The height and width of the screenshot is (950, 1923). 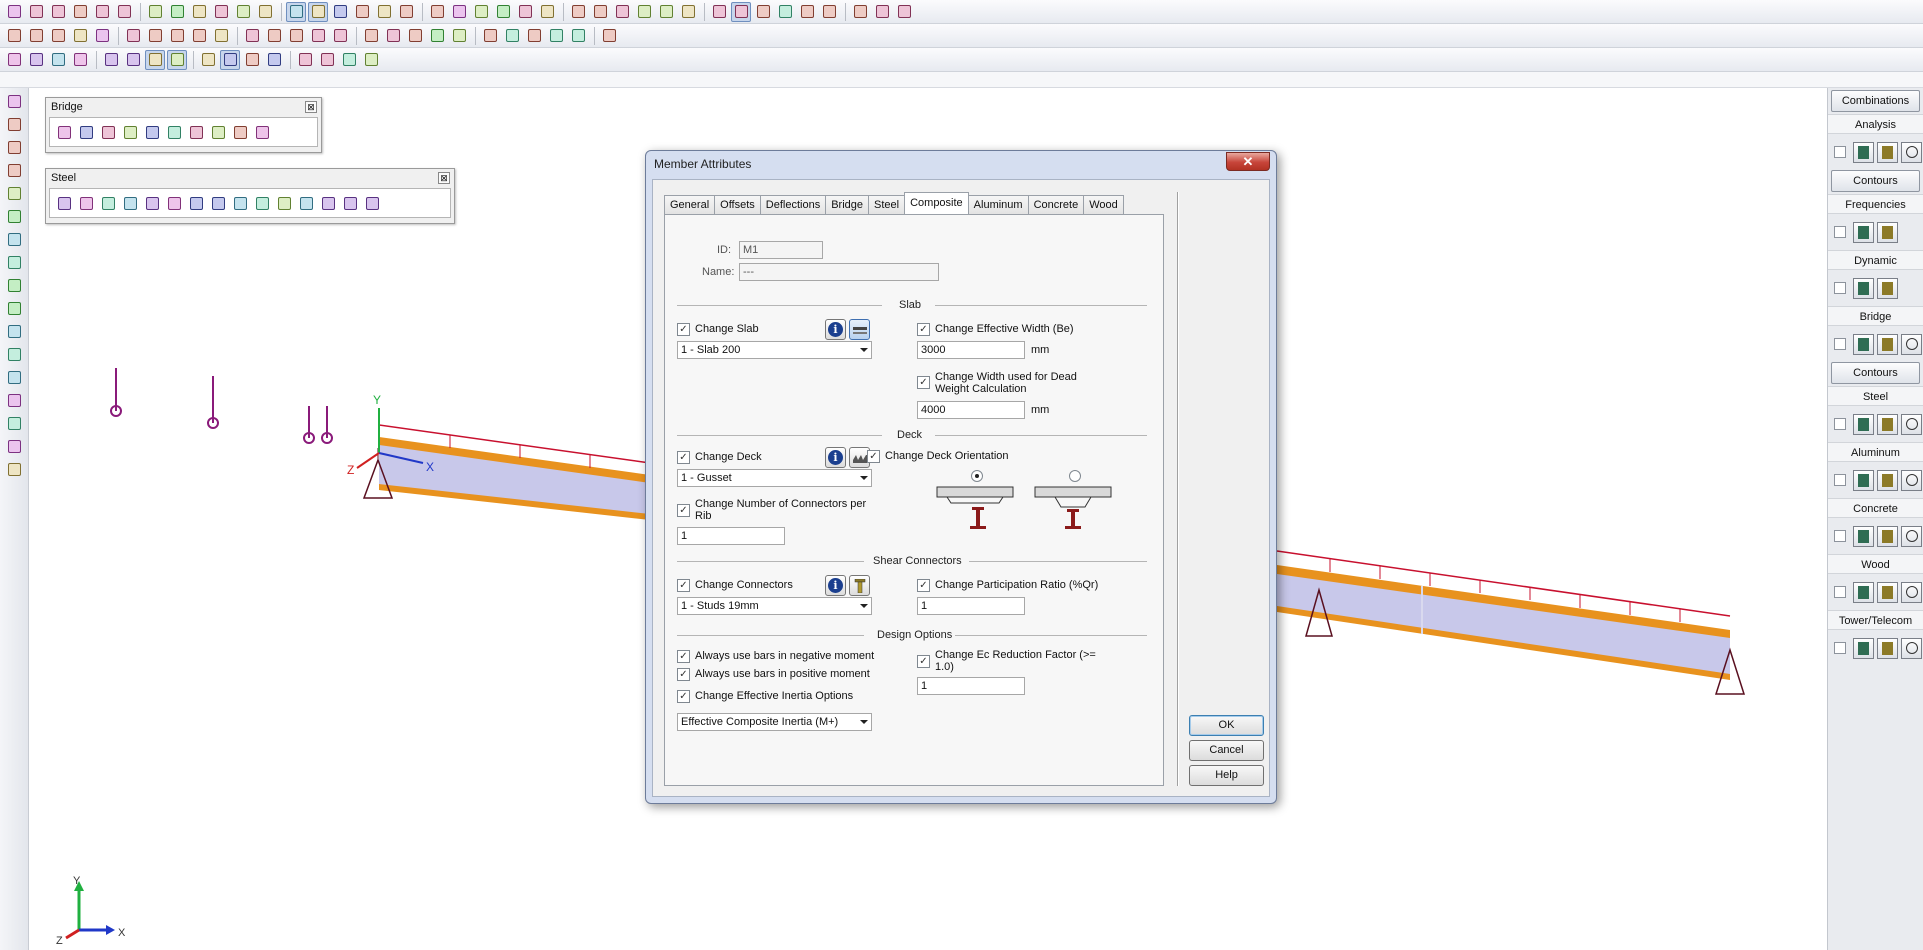 What do you see at coordinates (340, 12) in the screenshot?
I see `spreadsheet-icon` at bounding box center [340, 12].